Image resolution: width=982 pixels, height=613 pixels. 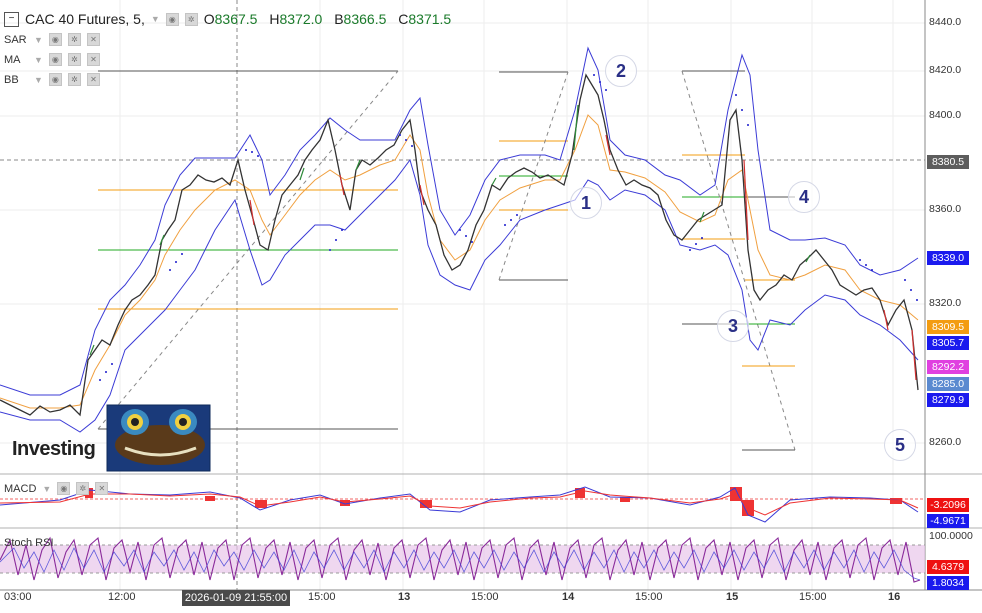 What do you see at coordinates (158, 438) in the screenshot?
I see `snake-cartoon-image` at bounding box center [158, 438].